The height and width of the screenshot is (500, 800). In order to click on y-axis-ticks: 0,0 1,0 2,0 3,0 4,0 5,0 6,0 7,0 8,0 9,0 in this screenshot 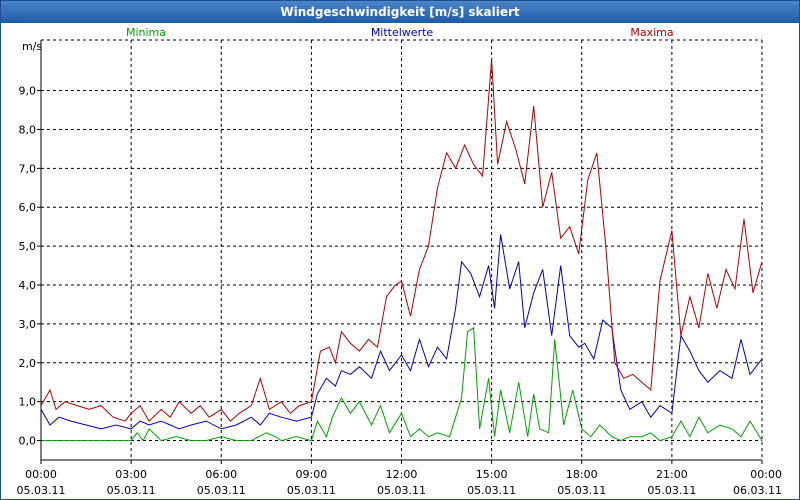, I will do `click(30, 266)`.